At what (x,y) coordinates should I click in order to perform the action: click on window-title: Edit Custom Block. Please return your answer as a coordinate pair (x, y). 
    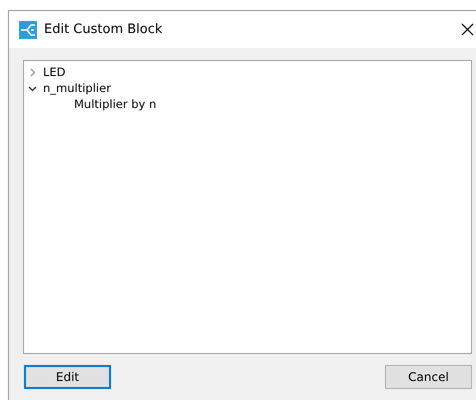
    Looking at the image, I should click on (103, 29).